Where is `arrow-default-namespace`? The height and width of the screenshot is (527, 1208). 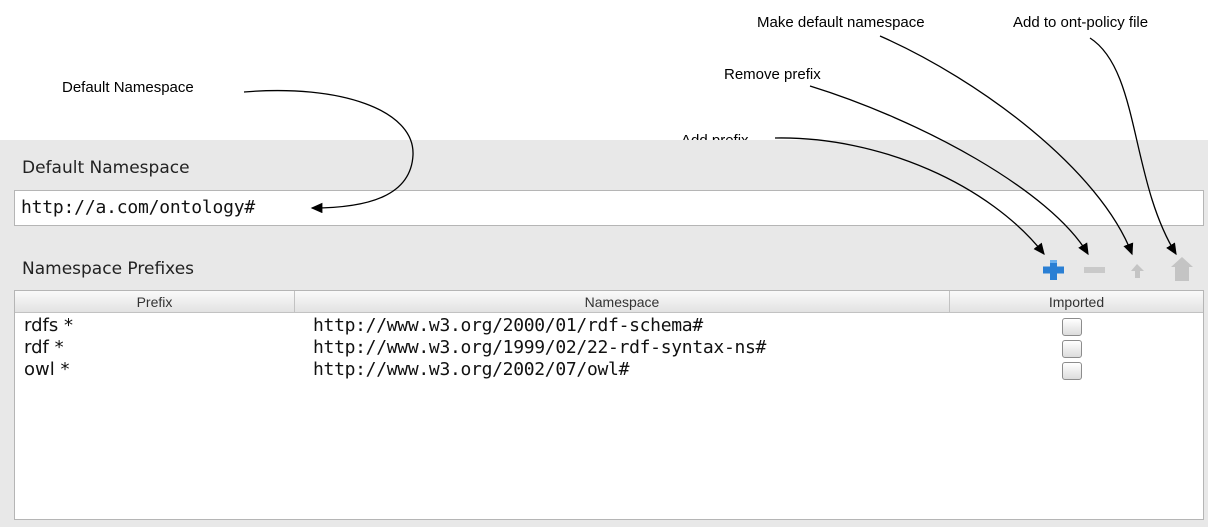 arrow-default-namespace is located at coordinates (328, 151).